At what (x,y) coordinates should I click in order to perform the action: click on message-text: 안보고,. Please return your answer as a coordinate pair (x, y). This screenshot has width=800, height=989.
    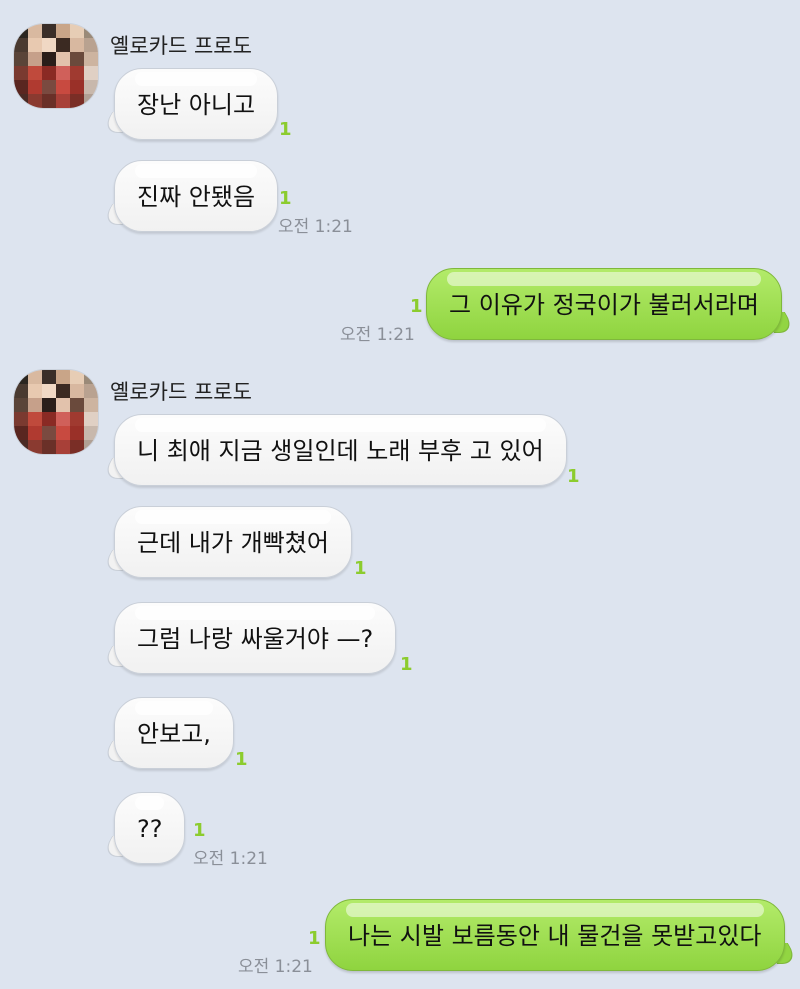
    Looking at the image, I should click on (174, 734).